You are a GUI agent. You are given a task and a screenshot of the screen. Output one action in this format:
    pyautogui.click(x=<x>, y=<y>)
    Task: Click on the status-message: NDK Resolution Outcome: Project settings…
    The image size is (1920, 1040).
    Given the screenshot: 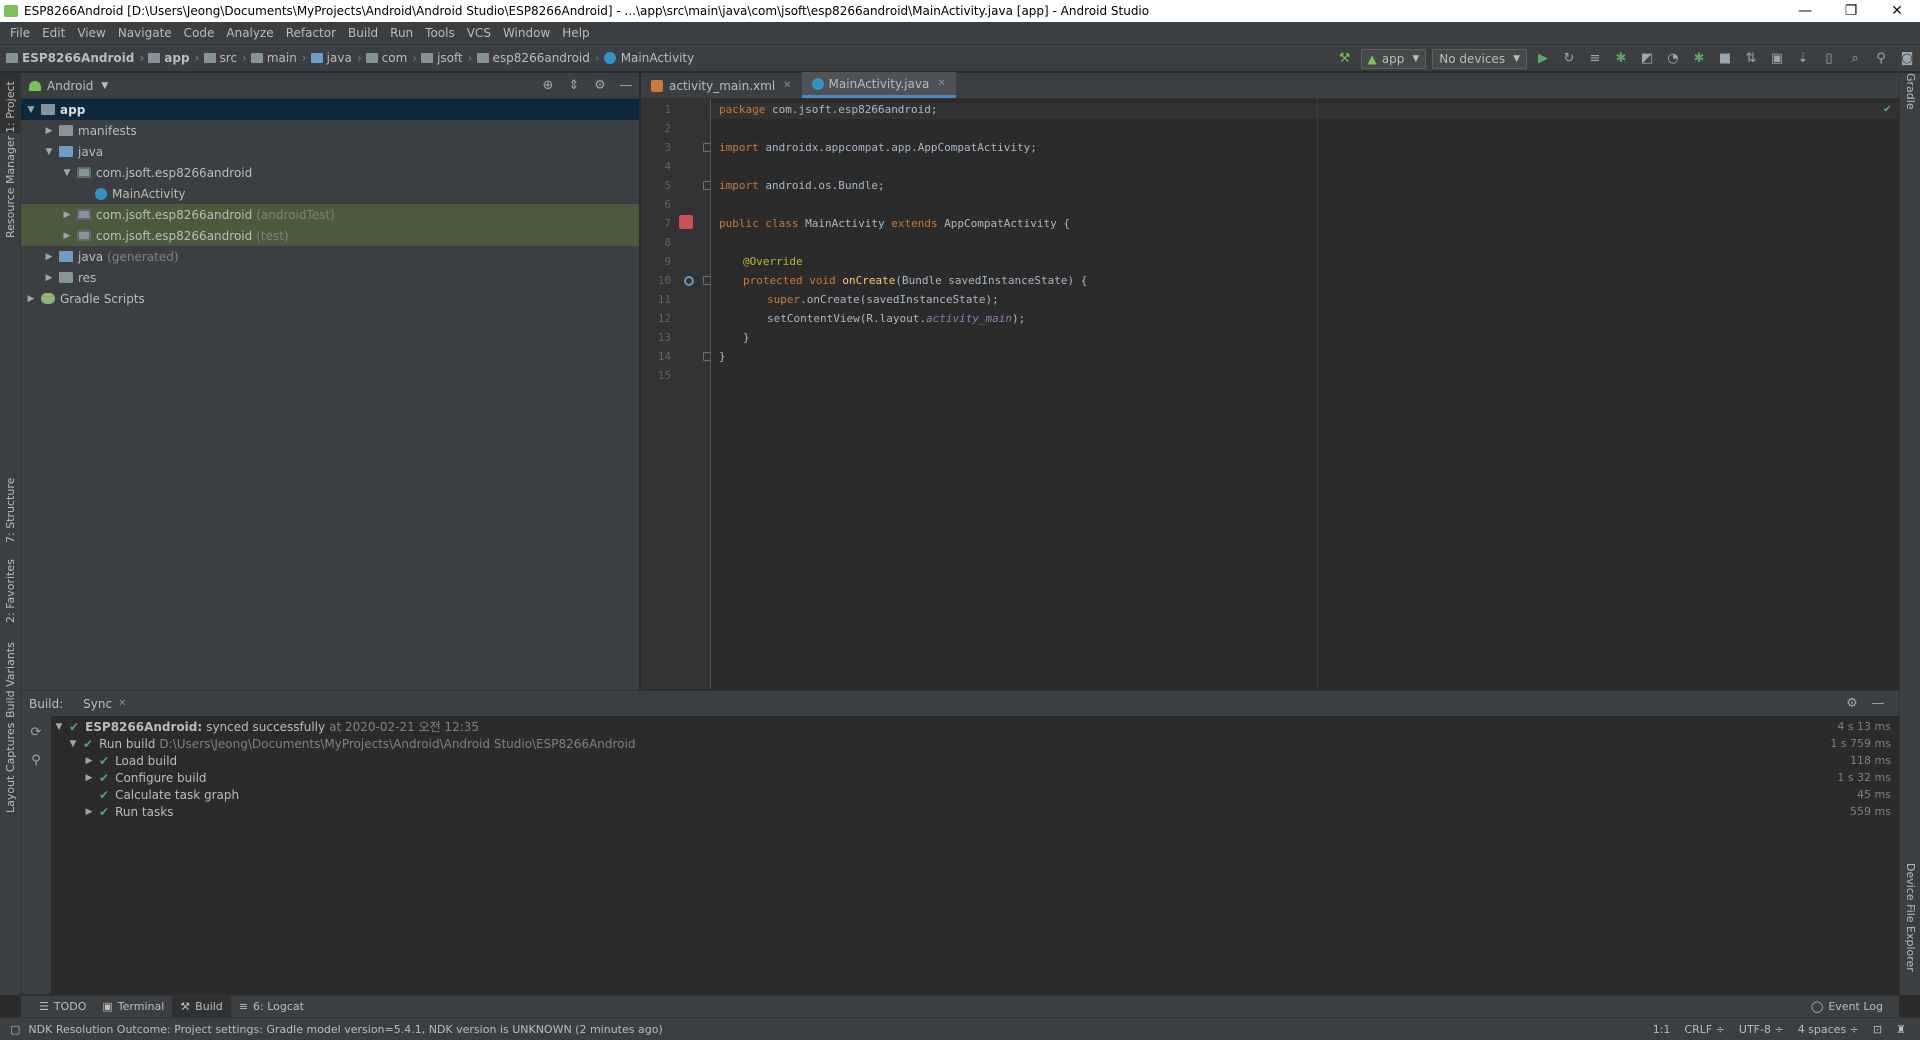 What is the action you would take?
    pyautogui.click(x=345, y=1029)
    